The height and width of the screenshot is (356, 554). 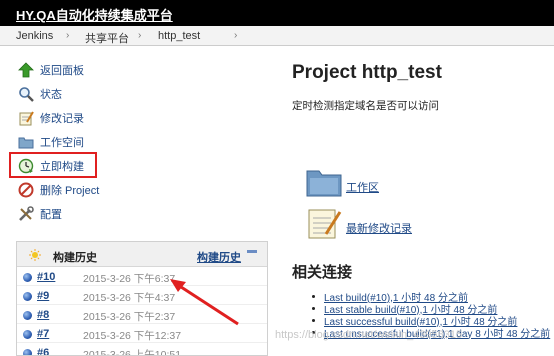 What do you see at coordinates (75, 258) in the screenshot?
I see `build-history-title: 构建历史` at bounding box center [75, 258].